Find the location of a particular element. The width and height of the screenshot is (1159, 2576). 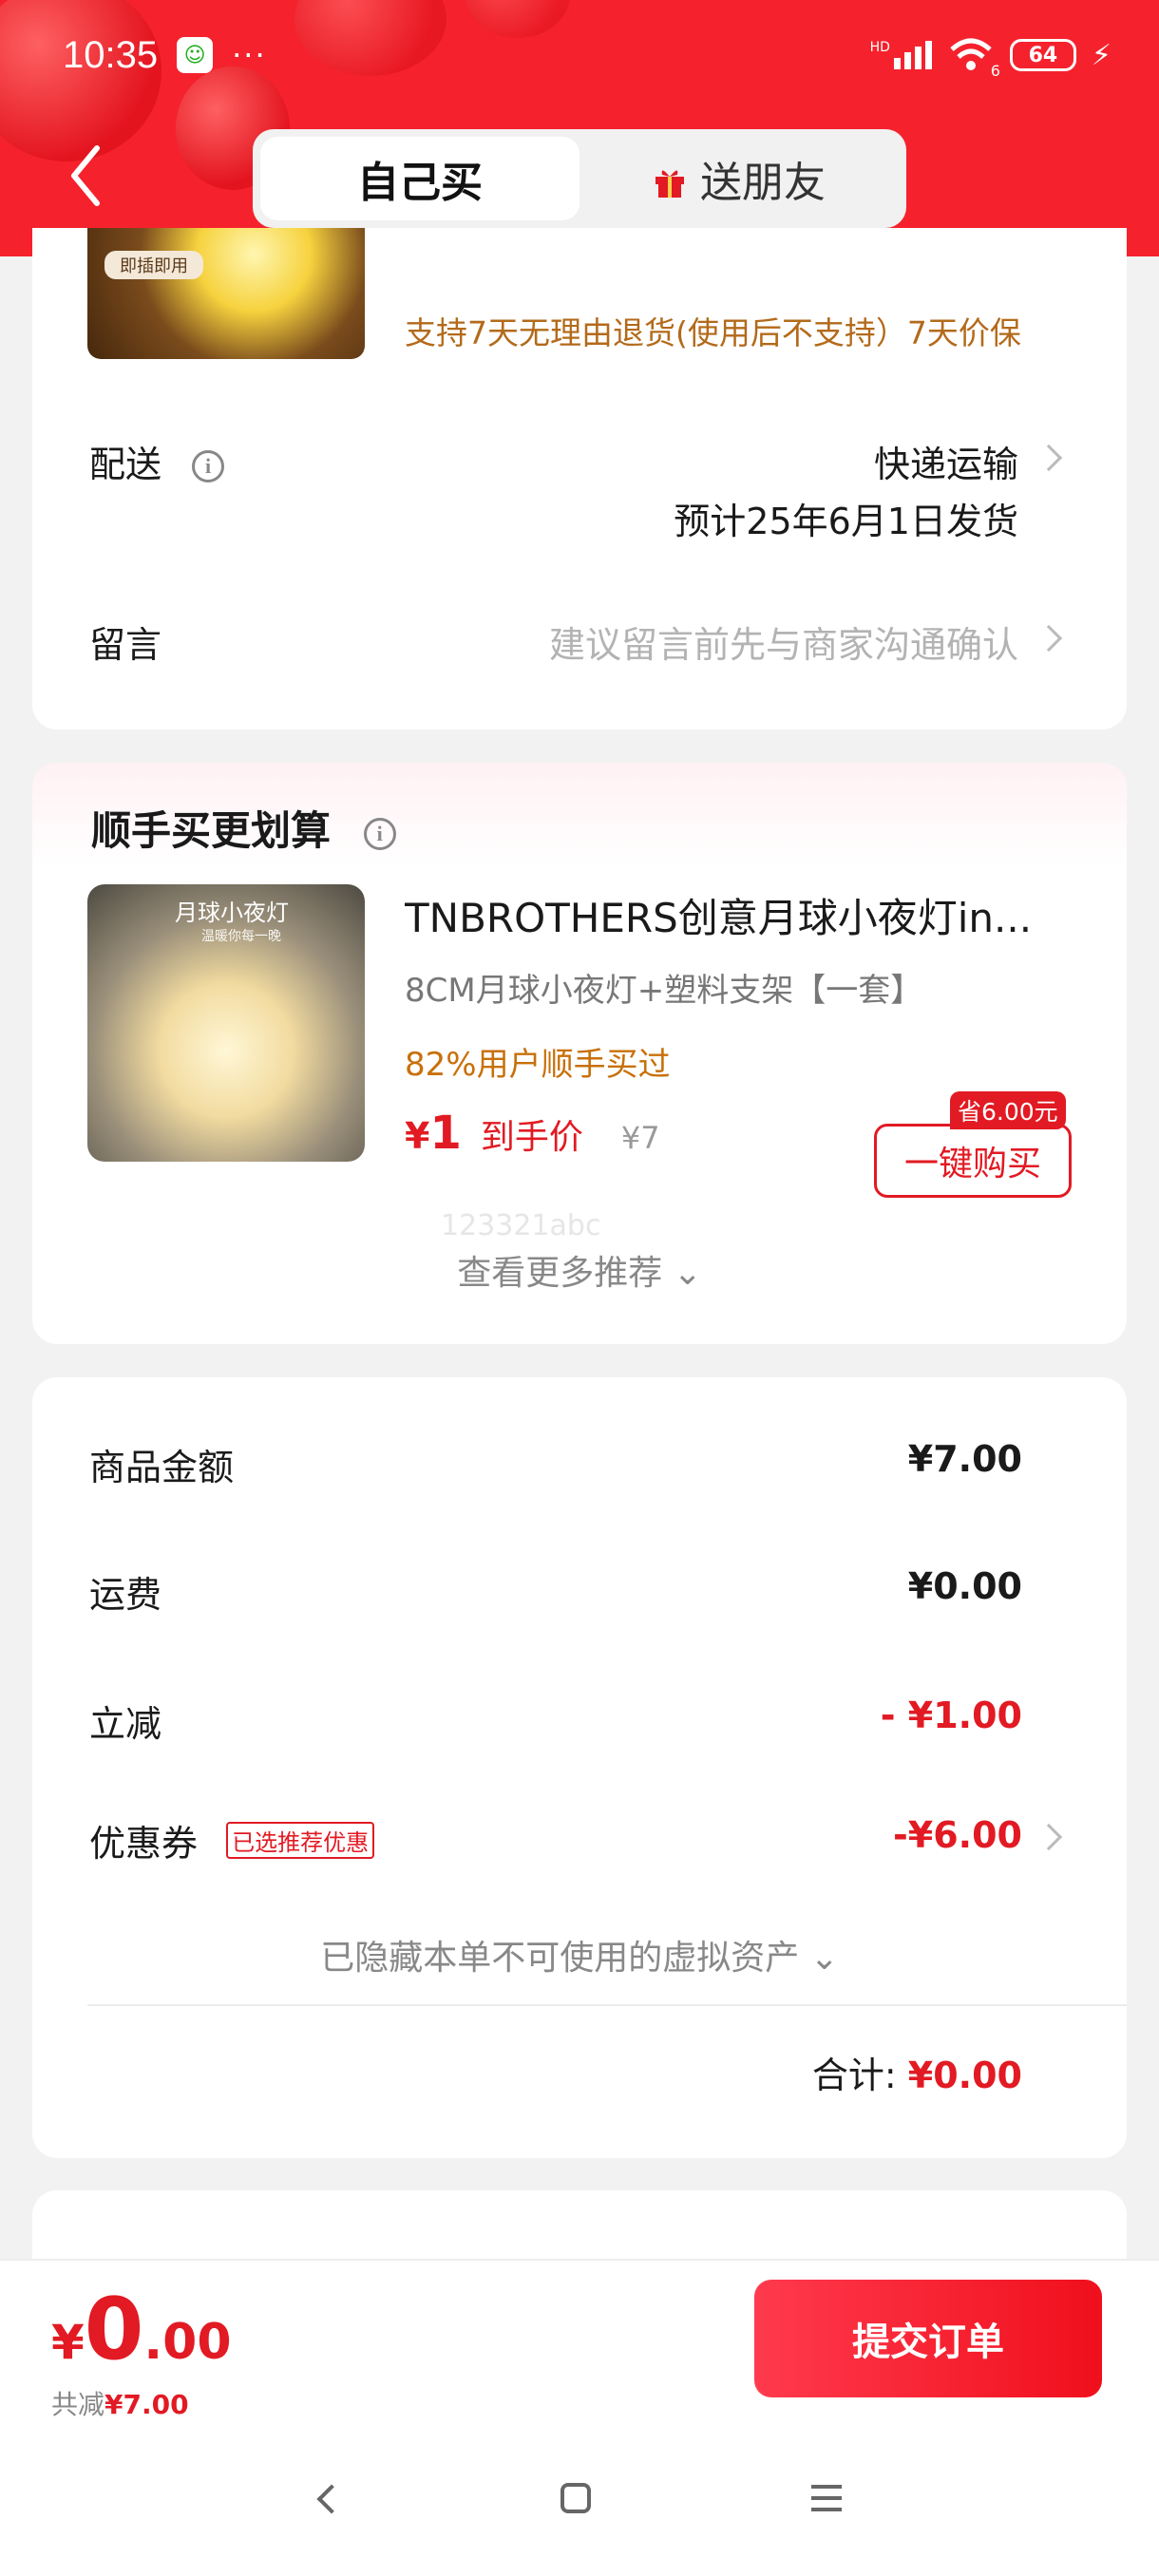

wifi-icon: 6 is located at coordinates (973, 58).